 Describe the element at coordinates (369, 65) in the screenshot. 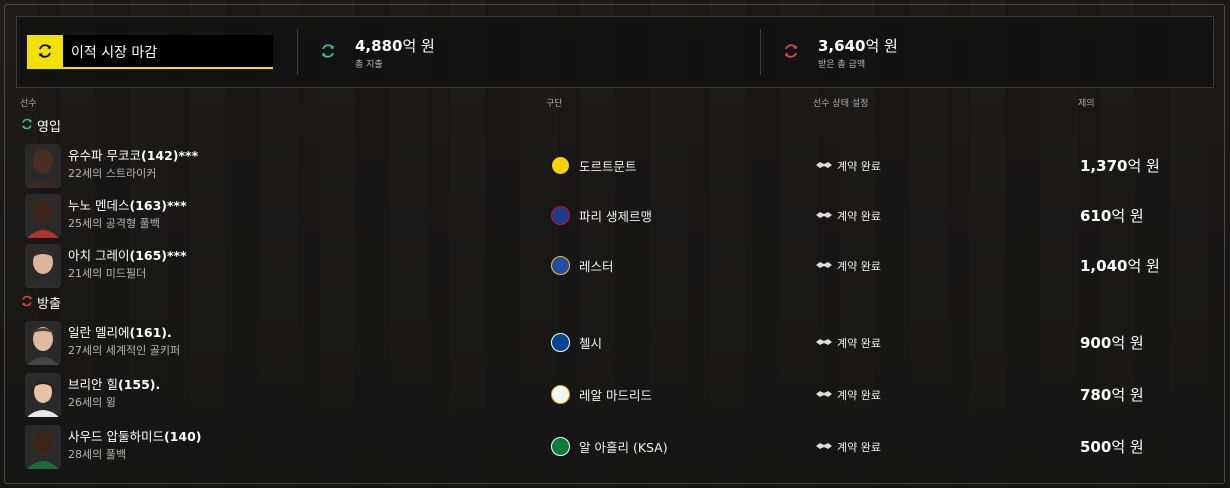

I see `total-spent-label: 총 지출` at that location.